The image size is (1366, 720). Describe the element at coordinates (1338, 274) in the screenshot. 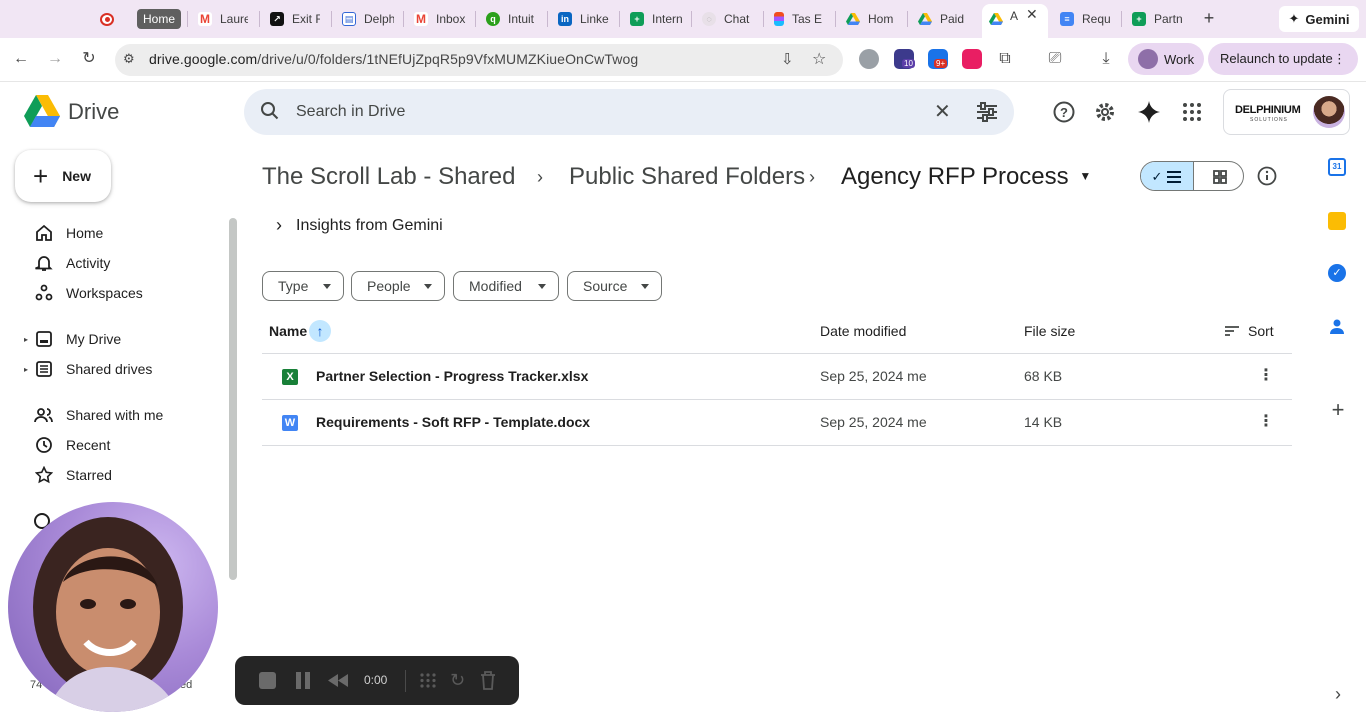

I see `tasks-app-icon: ✓` at that location.